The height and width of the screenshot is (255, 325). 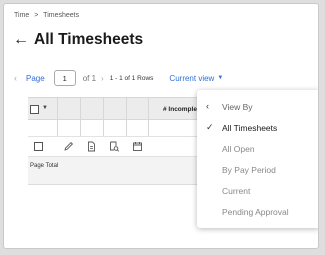 What do you see at coordinates (114, 146) in the screenshot?
I see `search-document-icon` at bounding box center [114, 146].